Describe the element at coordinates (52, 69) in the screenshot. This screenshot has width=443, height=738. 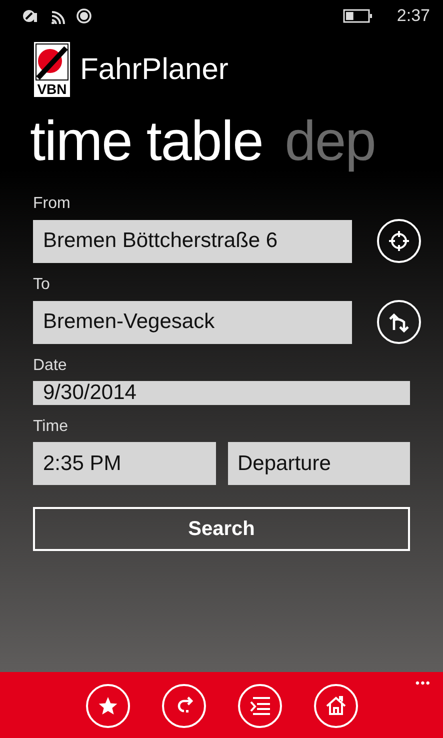
I see `app-logo: VBN` at that location.